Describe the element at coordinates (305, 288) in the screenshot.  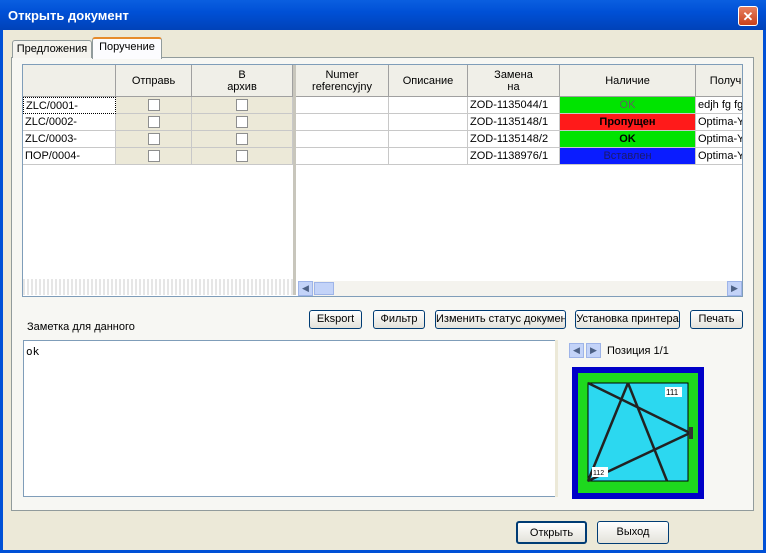
I see `scroll-left-icon: ◀` at that location.